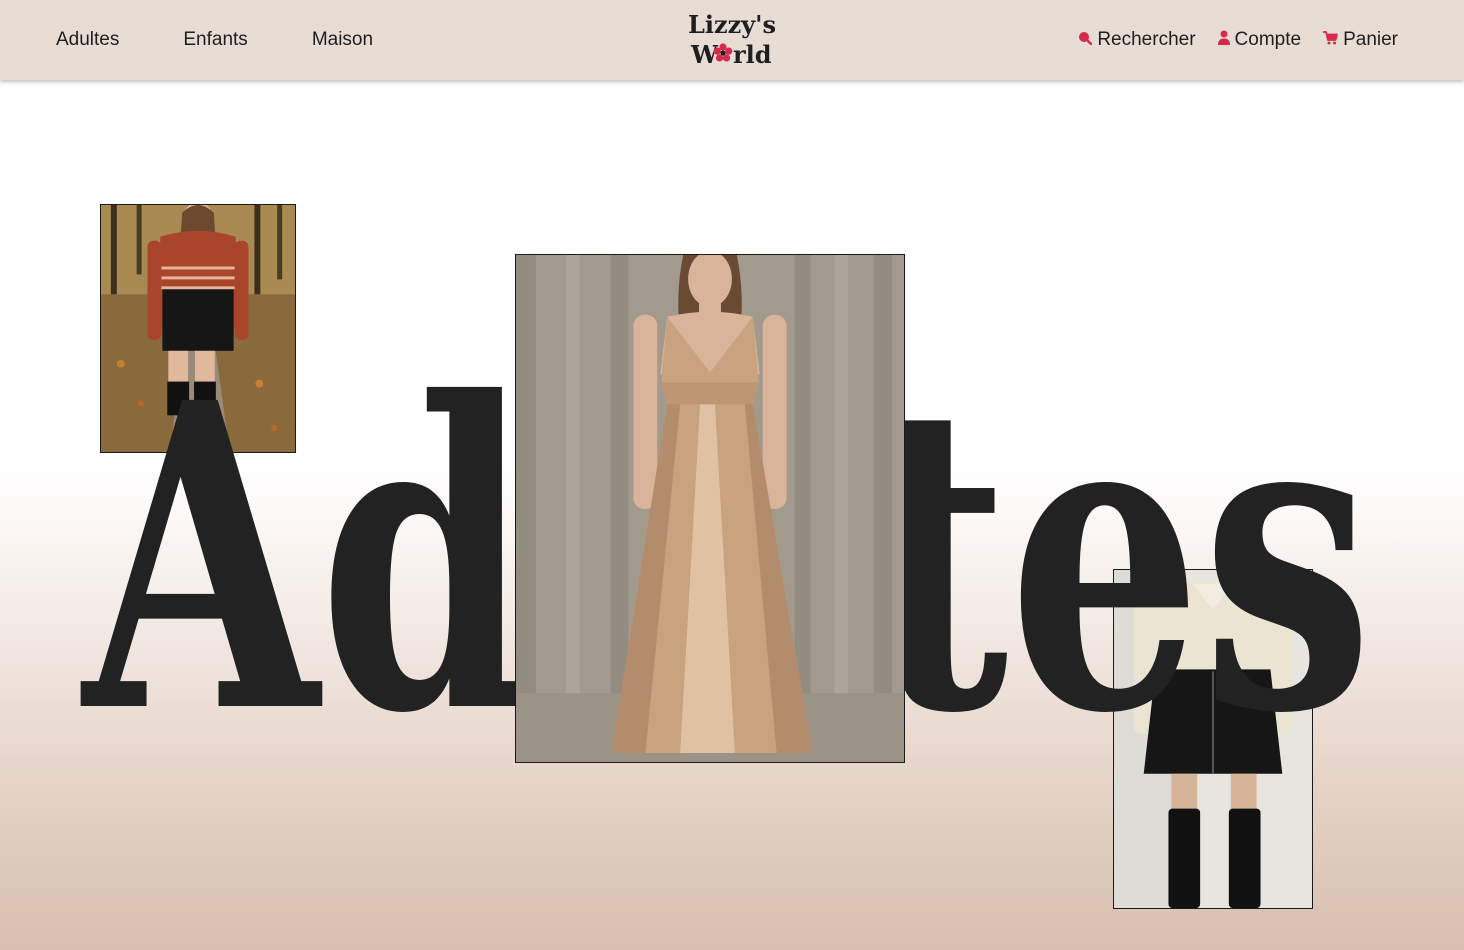  I want to click on logo-line-2-end: rld, so click(752, 54).